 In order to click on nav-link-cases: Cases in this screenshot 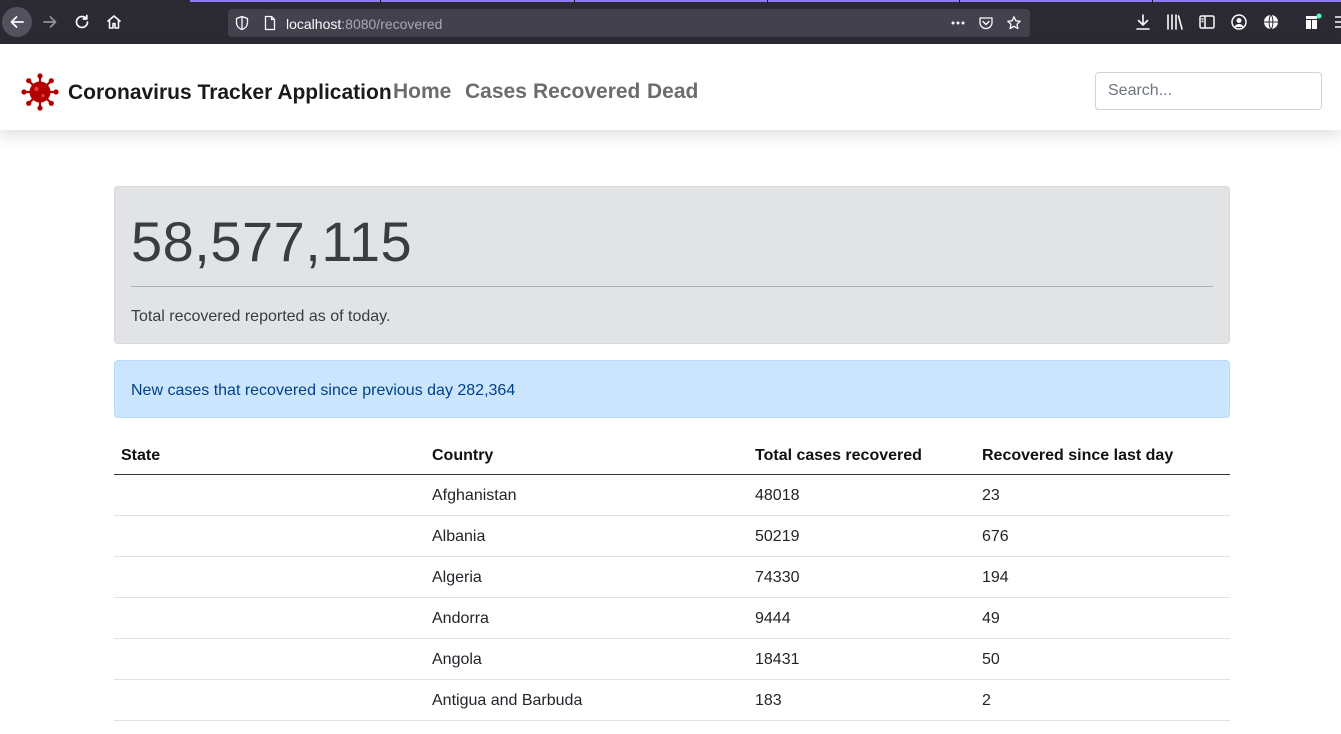, I will do `click(496, 92)`.